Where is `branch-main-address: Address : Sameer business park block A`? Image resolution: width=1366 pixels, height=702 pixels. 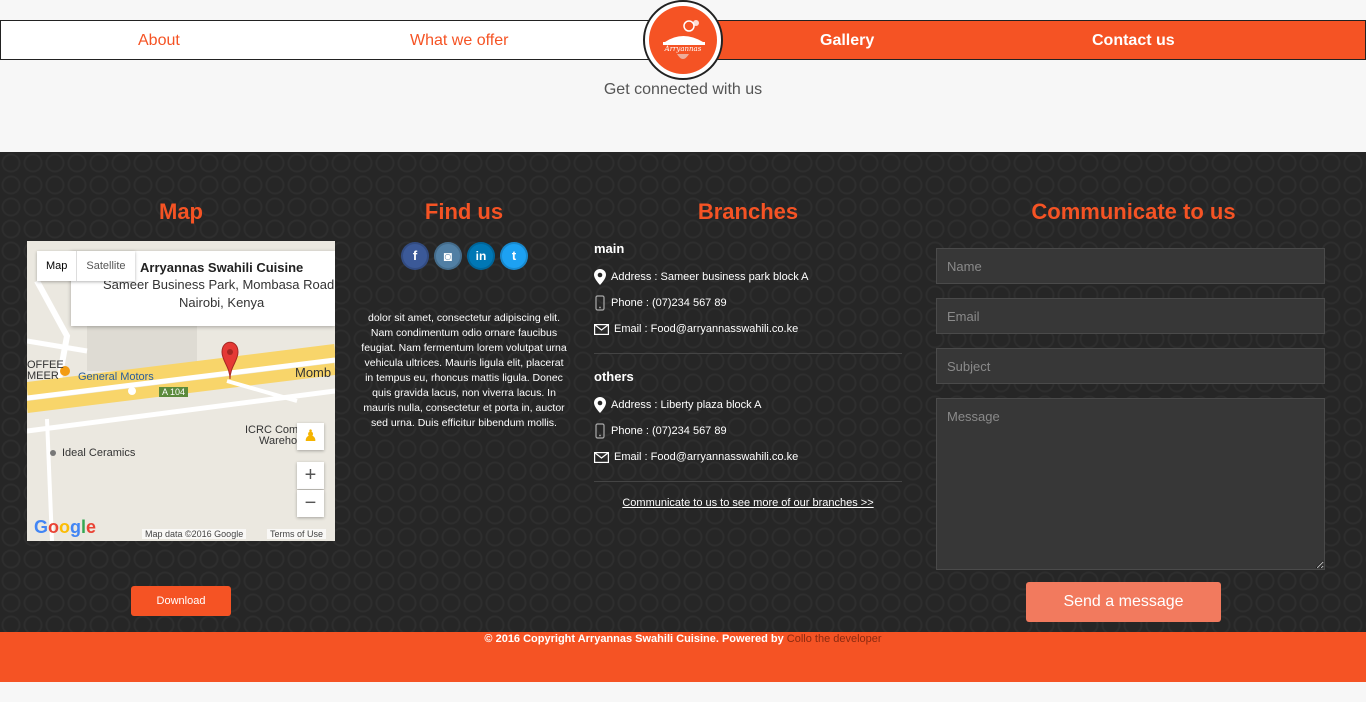 branch-main-address: Address : Sameer business park block A is located at coordinates (701, 277).